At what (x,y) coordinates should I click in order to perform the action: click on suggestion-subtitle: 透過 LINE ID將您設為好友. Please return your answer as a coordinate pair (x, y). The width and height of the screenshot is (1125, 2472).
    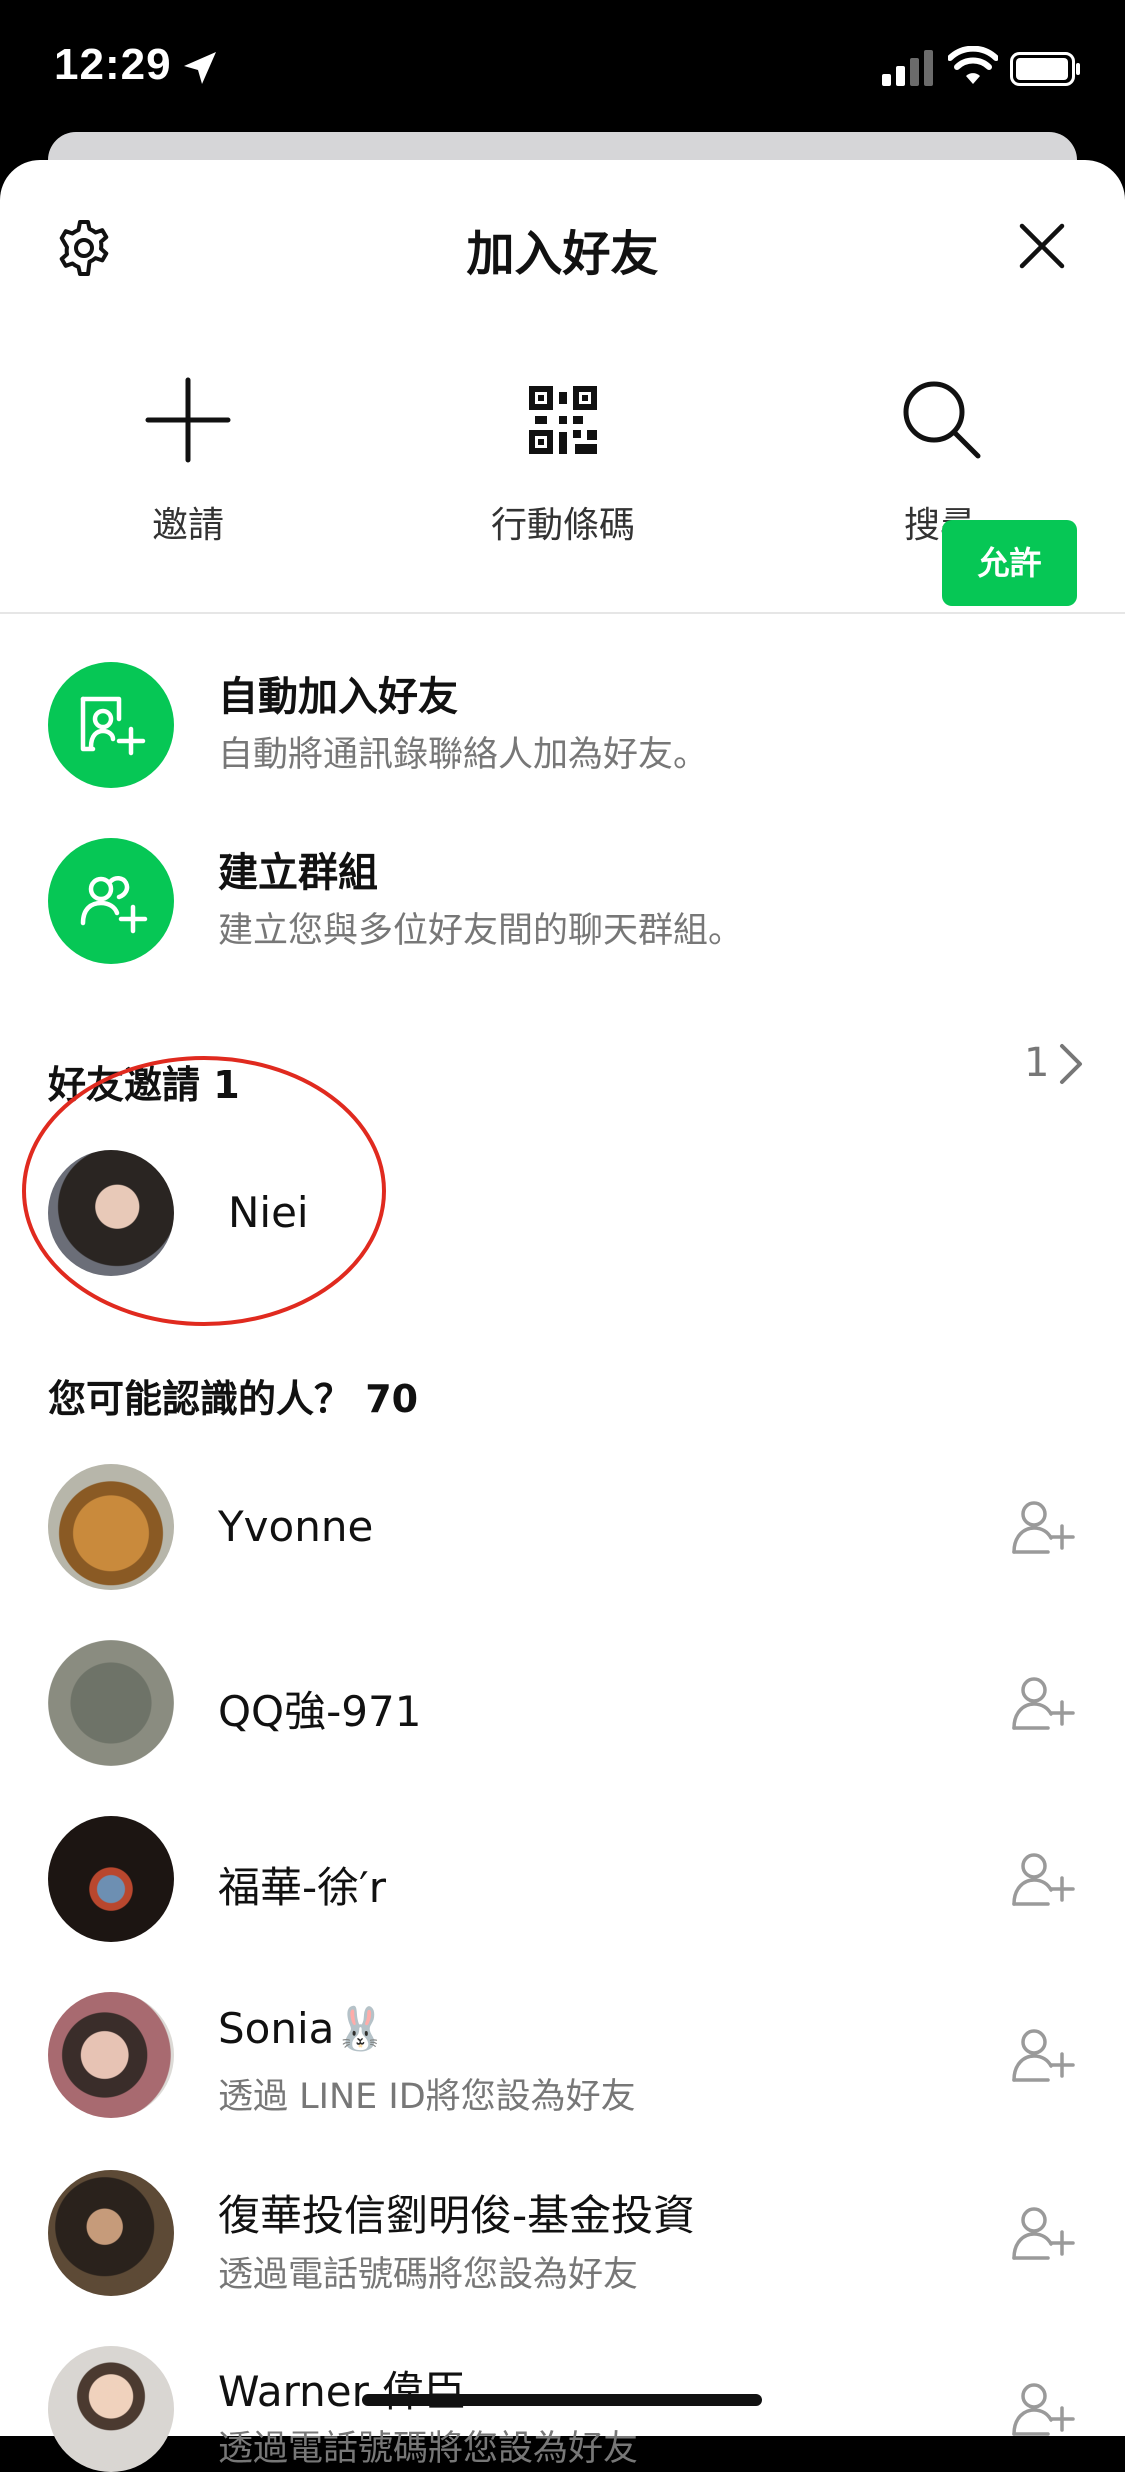
    Looking at the image, I should click on (427, 2097).